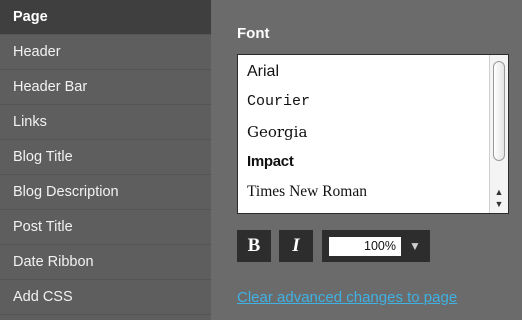 The image size is (522, 320). Describe the element at coordinates (373, 192) in the screenshot. I see `font-option-times-new-roman: Times New Roman` at that location.